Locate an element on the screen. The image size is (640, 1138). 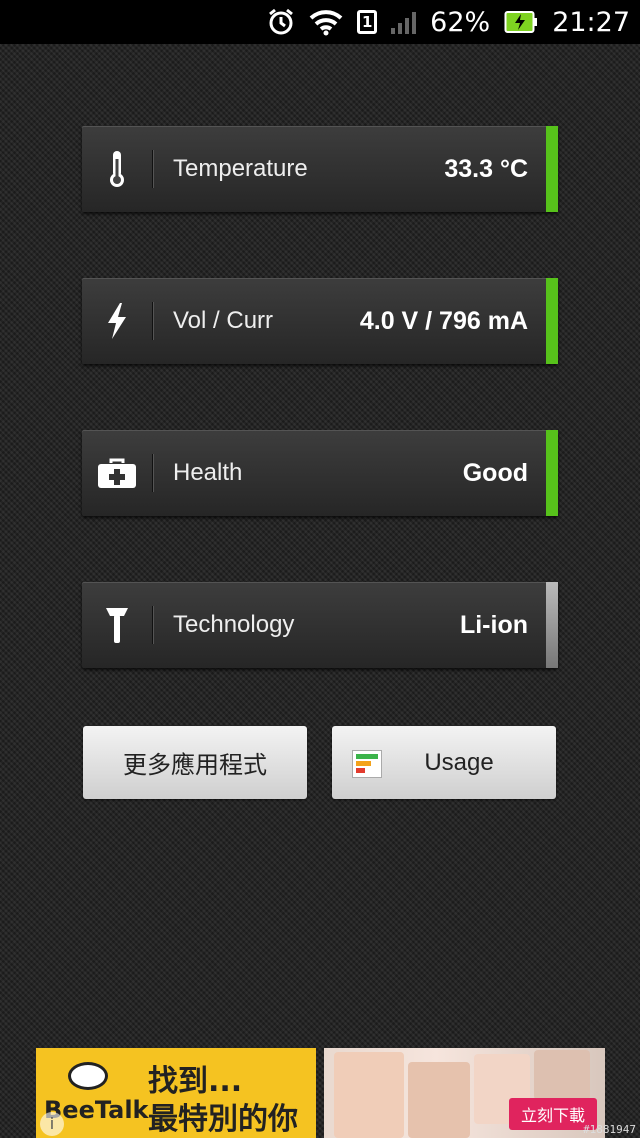
ad-photo-panel: 立刻下載 is located at coordinates (464, 1093).